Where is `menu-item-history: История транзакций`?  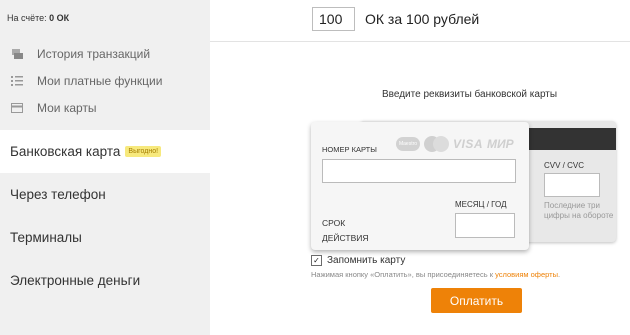 menu-item-history: История транзакций is located at coordinates (86, 53).